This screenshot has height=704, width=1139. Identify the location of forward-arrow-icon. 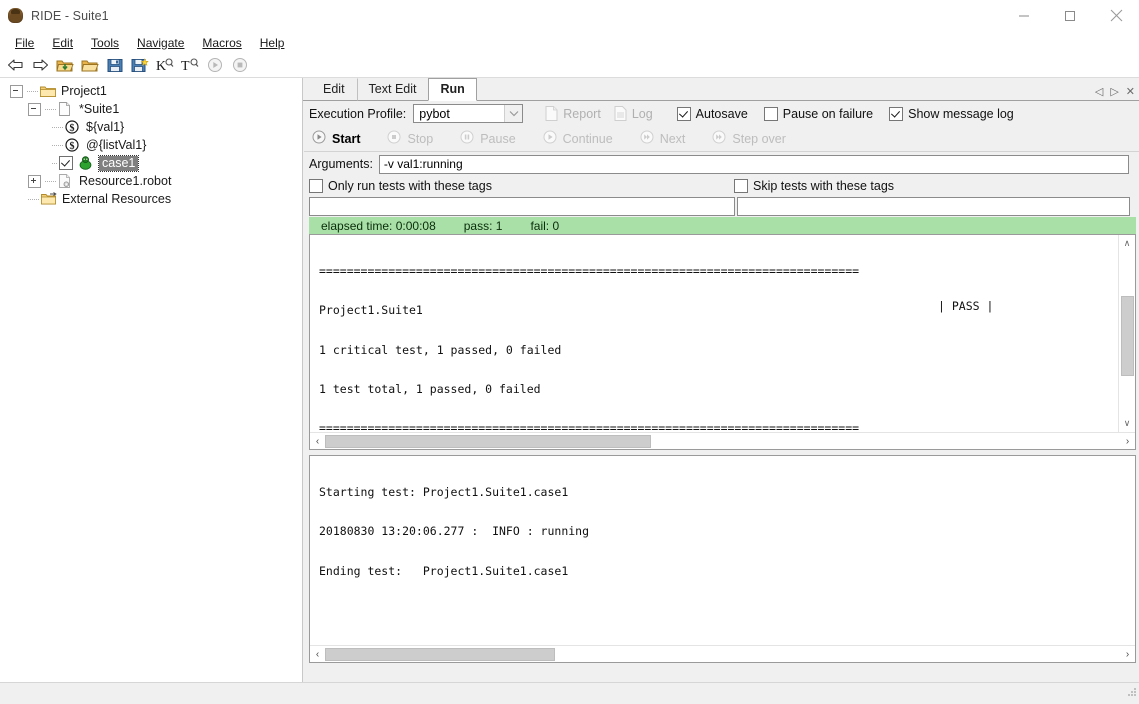
(40, 65).